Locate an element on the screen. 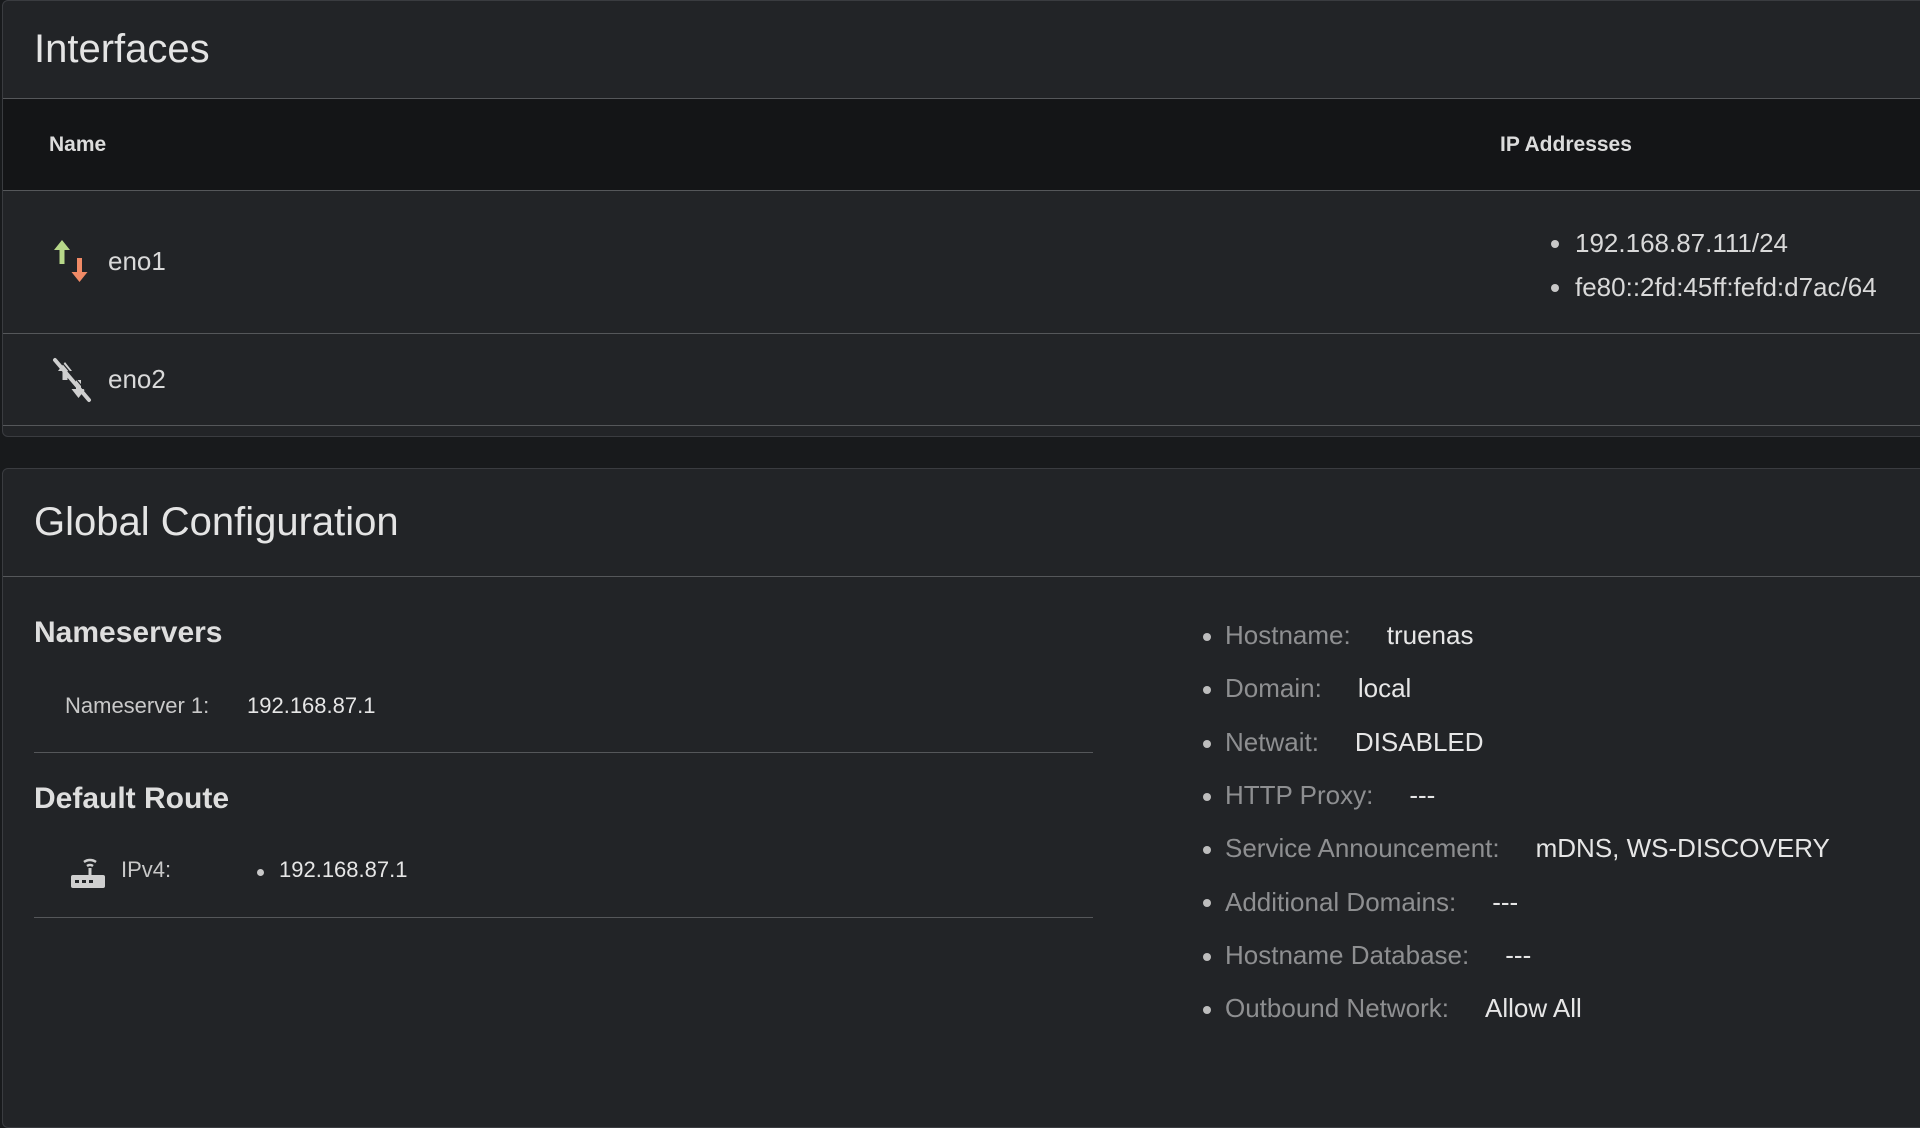 This screenshot has width=1920, height=1128. bullet is located at coordinates (260, 872).